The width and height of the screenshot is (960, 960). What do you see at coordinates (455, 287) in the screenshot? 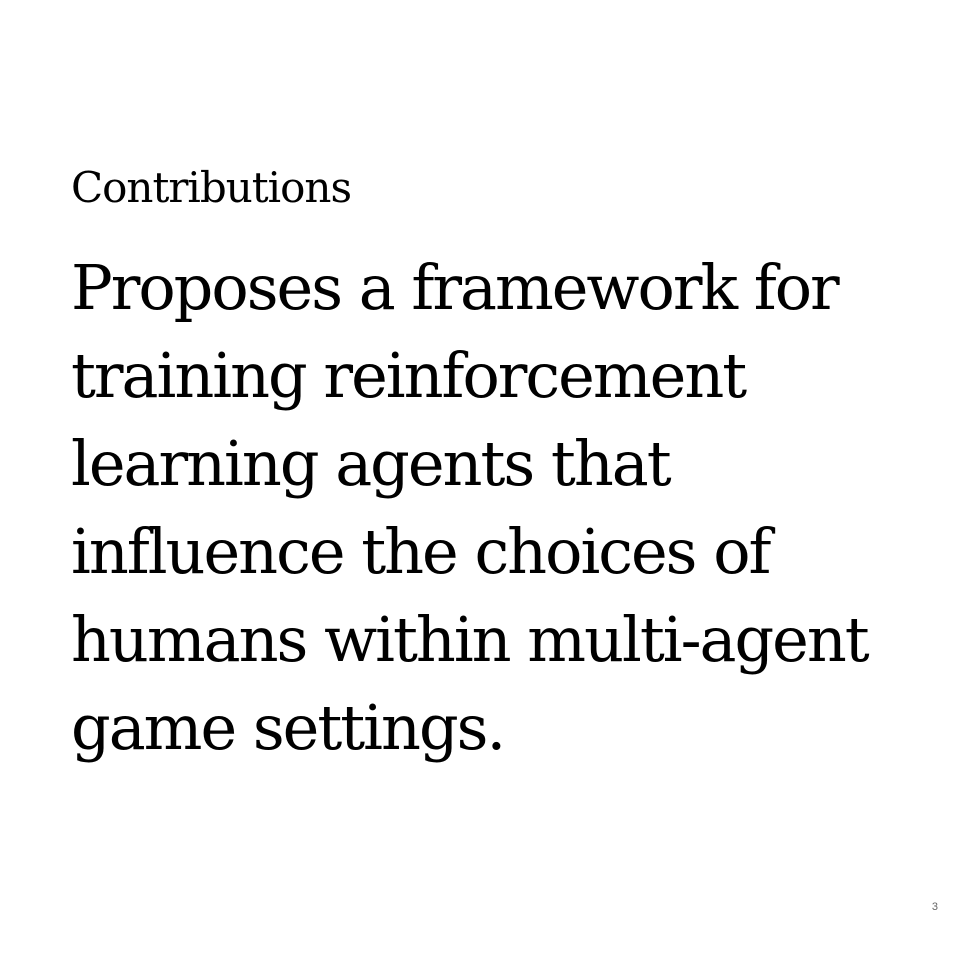
I see `body-line: Proposes a framework for` at bounding box center [455, 287].